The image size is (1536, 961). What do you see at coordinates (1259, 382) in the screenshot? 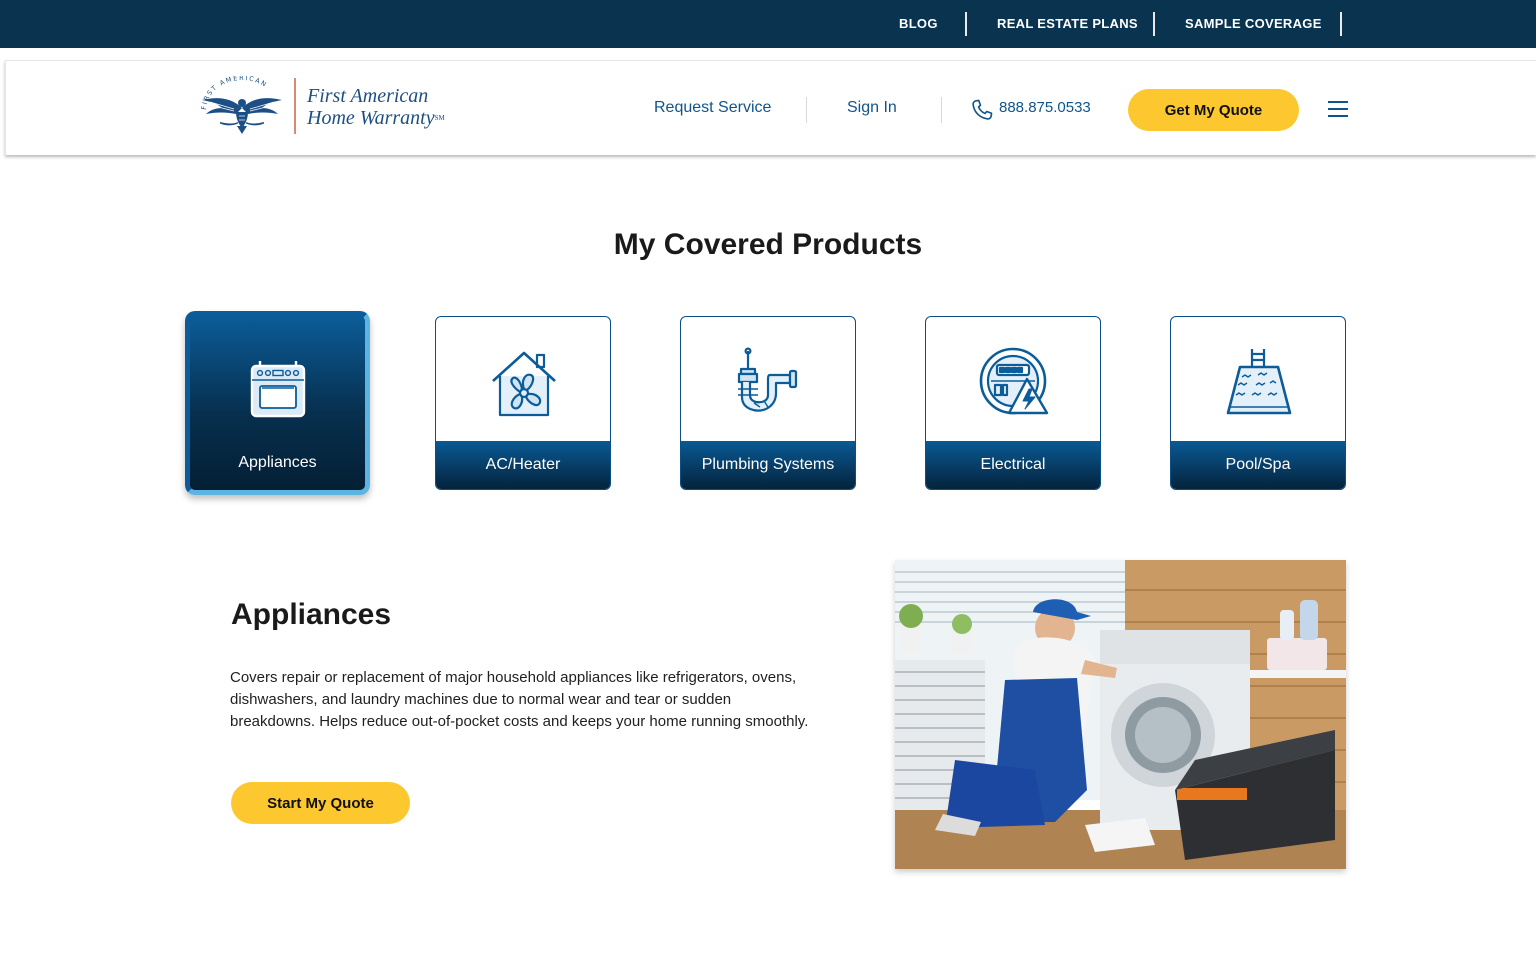
I see `pool-icon` at bounding box center [1259, 382].